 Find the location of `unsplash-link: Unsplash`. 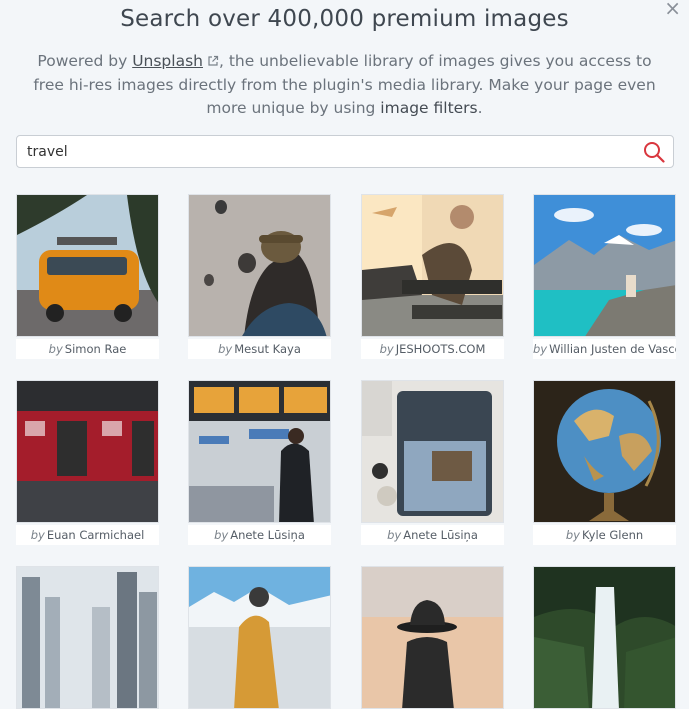

unsplash-link: Unsplash is located at coordinates (167, 61).